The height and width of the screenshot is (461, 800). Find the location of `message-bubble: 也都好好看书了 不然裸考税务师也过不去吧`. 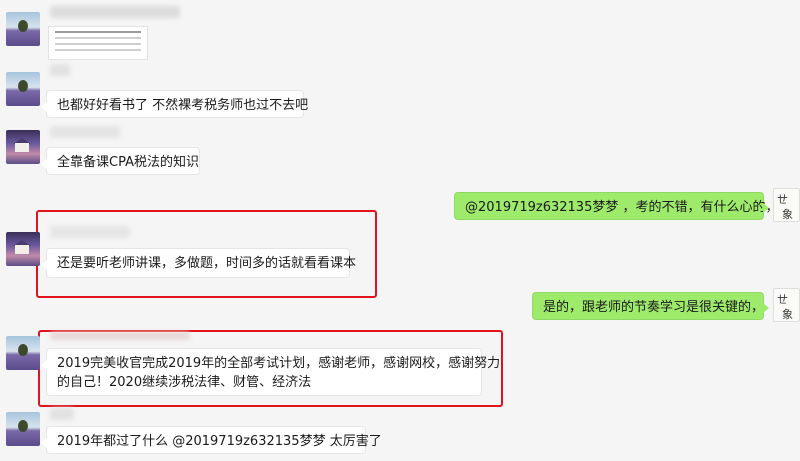

message-bubble: 也都好好看书了 不然裸考税务师也过不去吧 is located at coordinates (174, 104).